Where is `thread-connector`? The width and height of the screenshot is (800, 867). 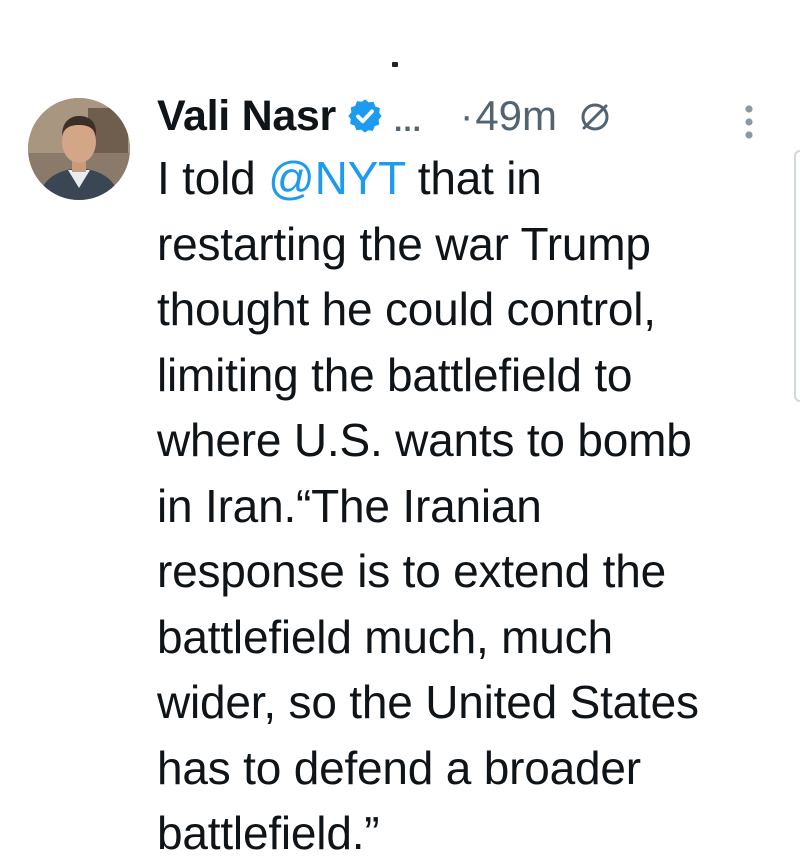 thread-connector is located at coordinates (395, 64).